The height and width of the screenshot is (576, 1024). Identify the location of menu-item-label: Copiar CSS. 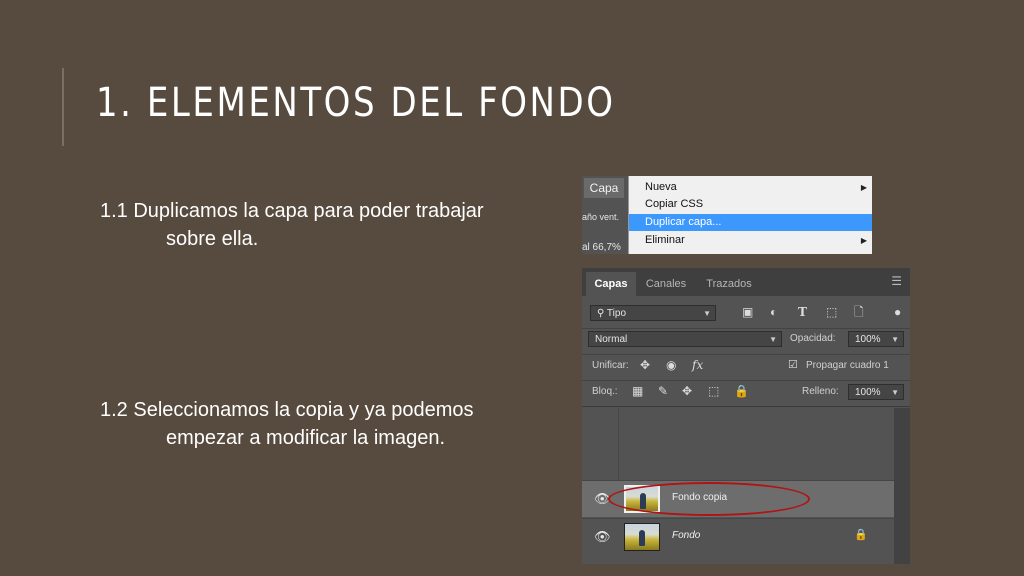
(674, 204).